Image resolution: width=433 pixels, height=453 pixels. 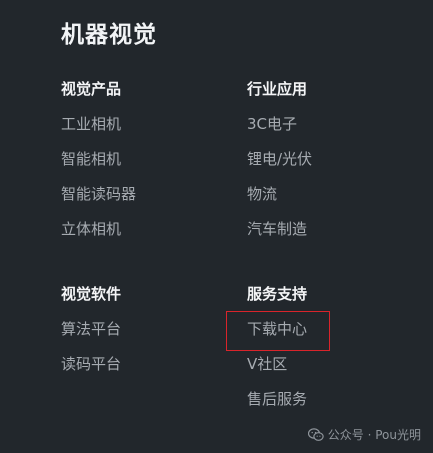 What do you see at coordinates (374, 435) in the screenshot?
I see `watermark-text: 公众号 · Pou光明` at bounding box center [374, 435].